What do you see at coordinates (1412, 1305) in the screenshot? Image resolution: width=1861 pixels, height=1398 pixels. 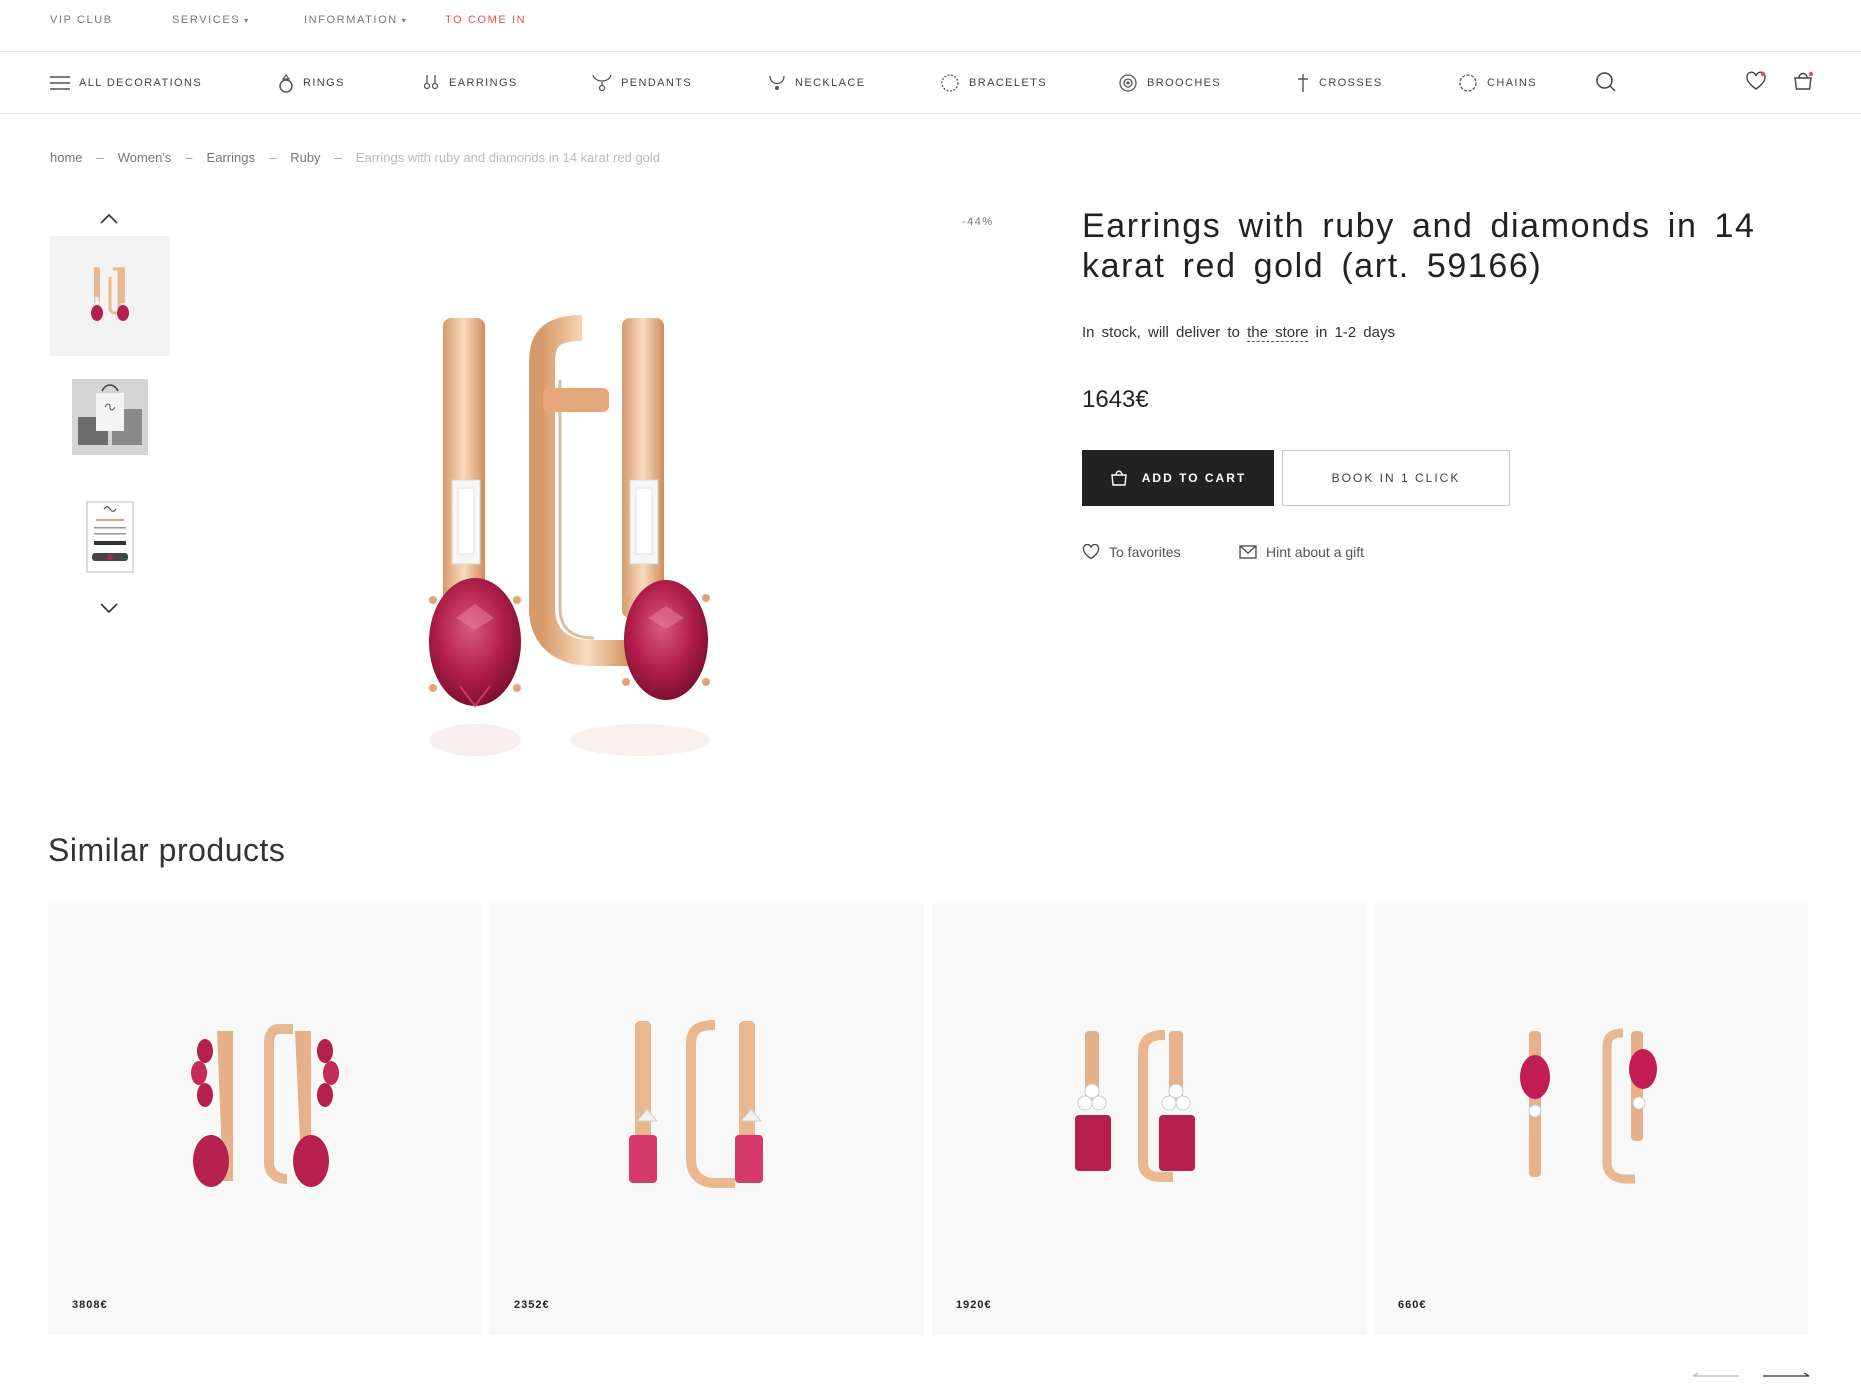 I see `card-price: 660€` at bounding box center [1412, 1305].